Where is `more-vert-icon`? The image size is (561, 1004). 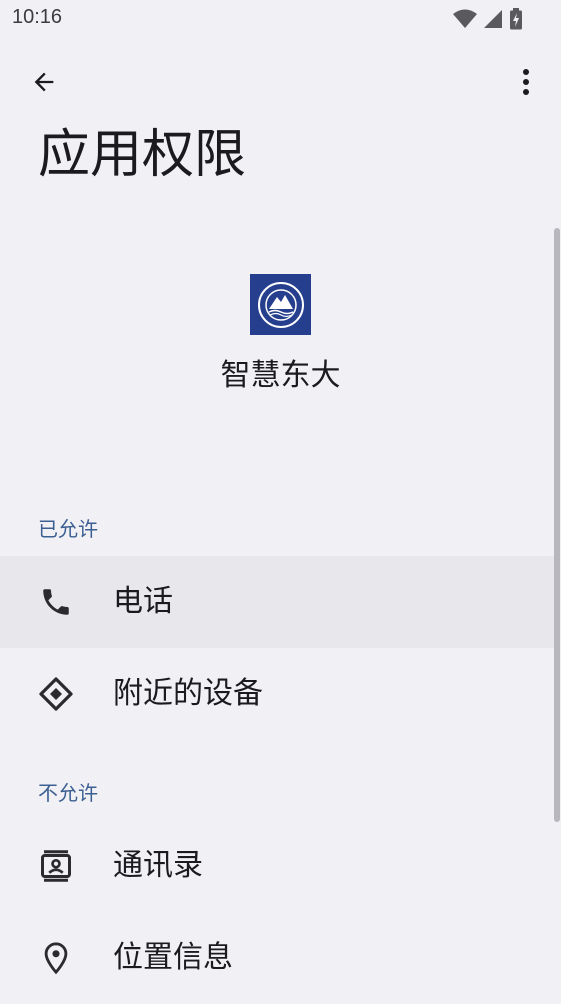
more-vert-icon is located at coordinates (526, 82).